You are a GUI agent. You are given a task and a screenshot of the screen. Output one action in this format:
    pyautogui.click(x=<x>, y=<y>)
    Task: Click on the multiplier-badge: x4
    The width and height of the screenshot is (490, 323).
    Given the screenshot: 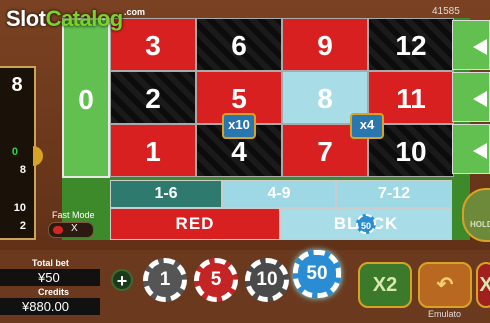 What is the action you would take?
    pyautogui.click(x=367, y=126)
    